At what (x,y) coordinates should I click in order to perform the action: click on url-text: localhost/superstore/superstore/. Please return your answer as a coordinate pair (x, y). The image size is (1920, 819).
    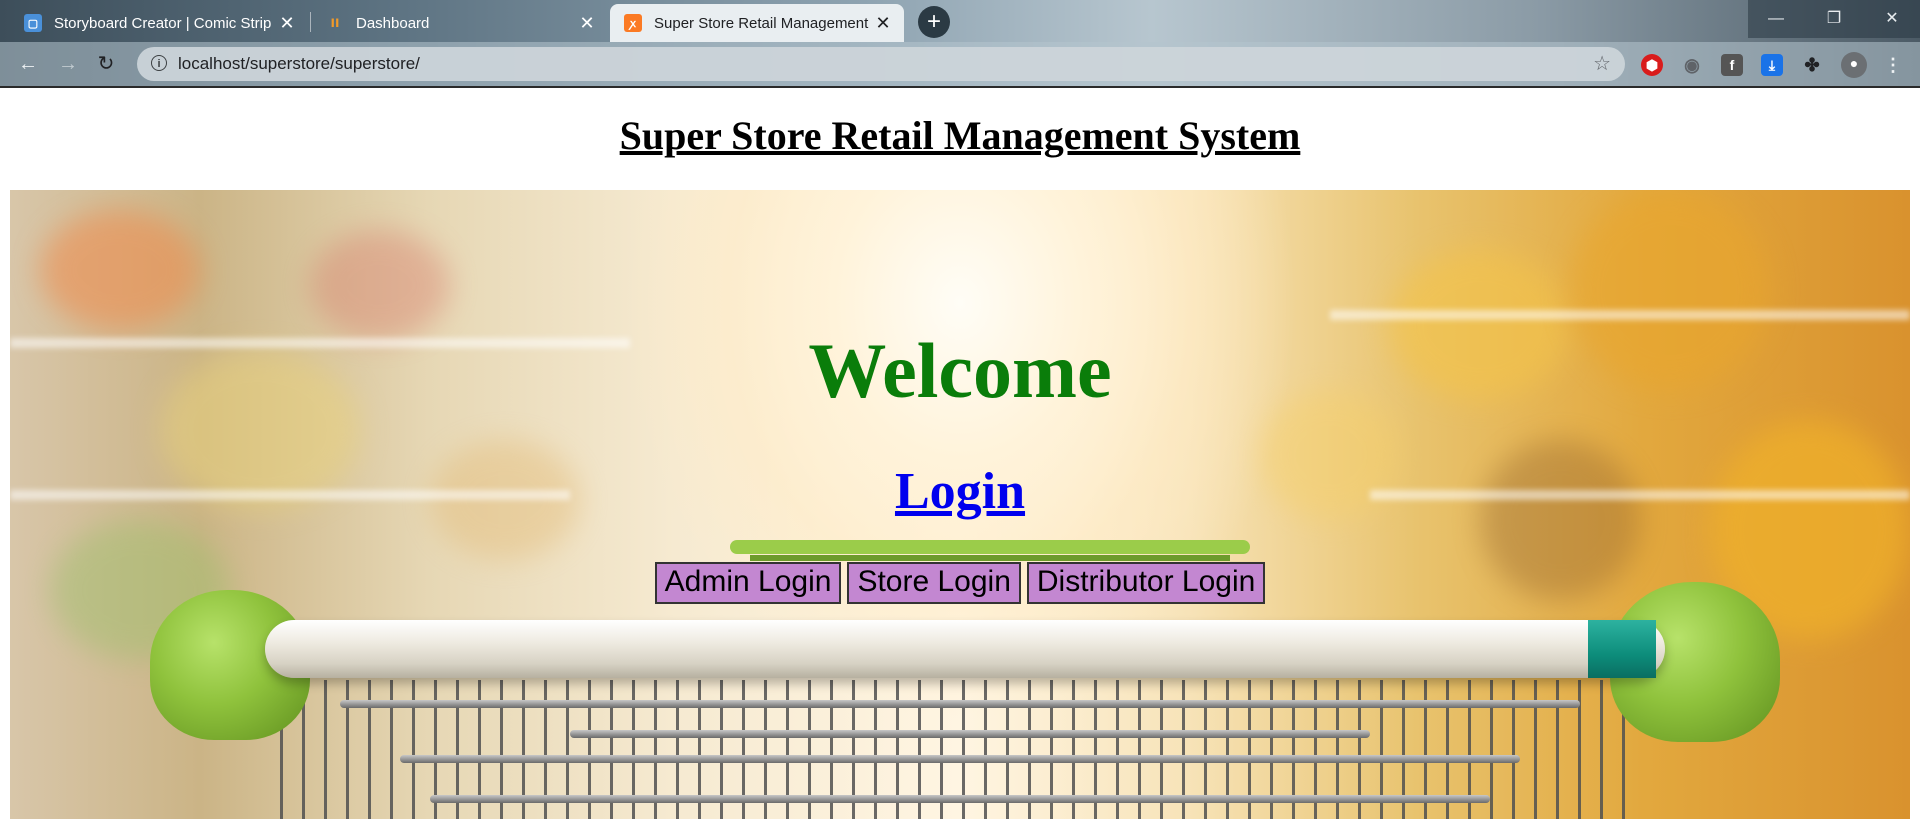
    Looking at the image, I should click on (299, 63).